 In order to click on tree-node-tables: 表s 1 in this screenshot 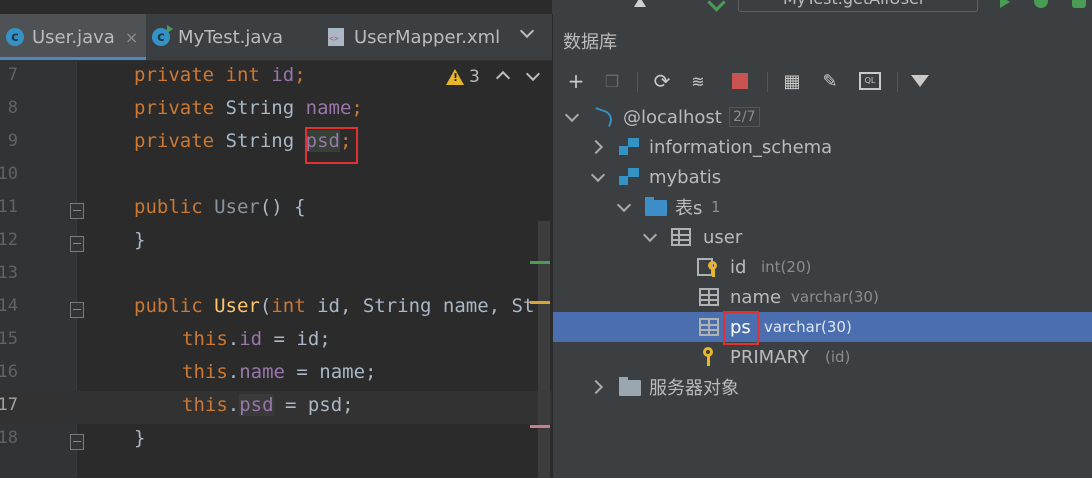, I will do `click(822, 207)`.